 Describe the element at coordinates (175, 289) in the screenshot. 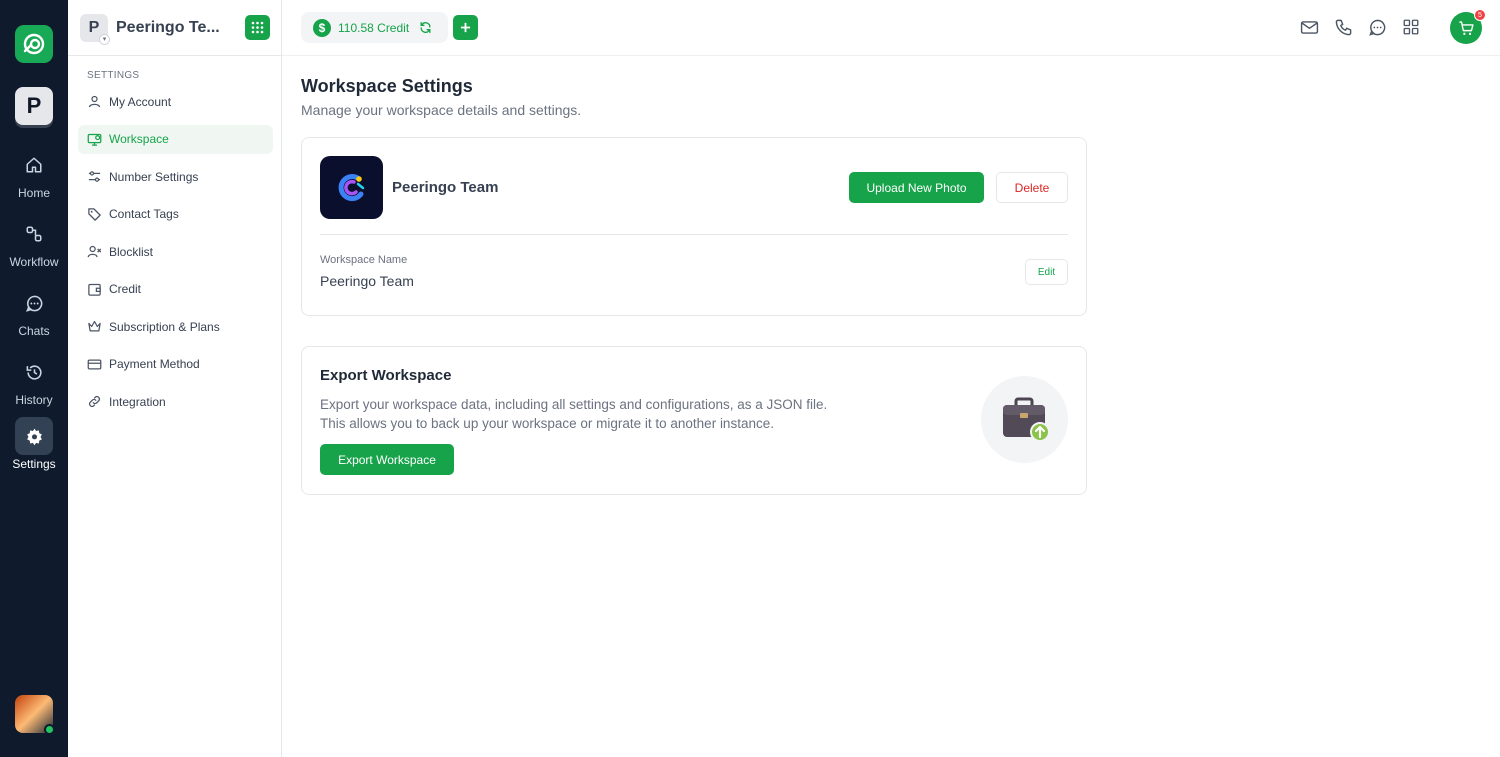

I see `sidebar-item-credit: Credit` at that location.